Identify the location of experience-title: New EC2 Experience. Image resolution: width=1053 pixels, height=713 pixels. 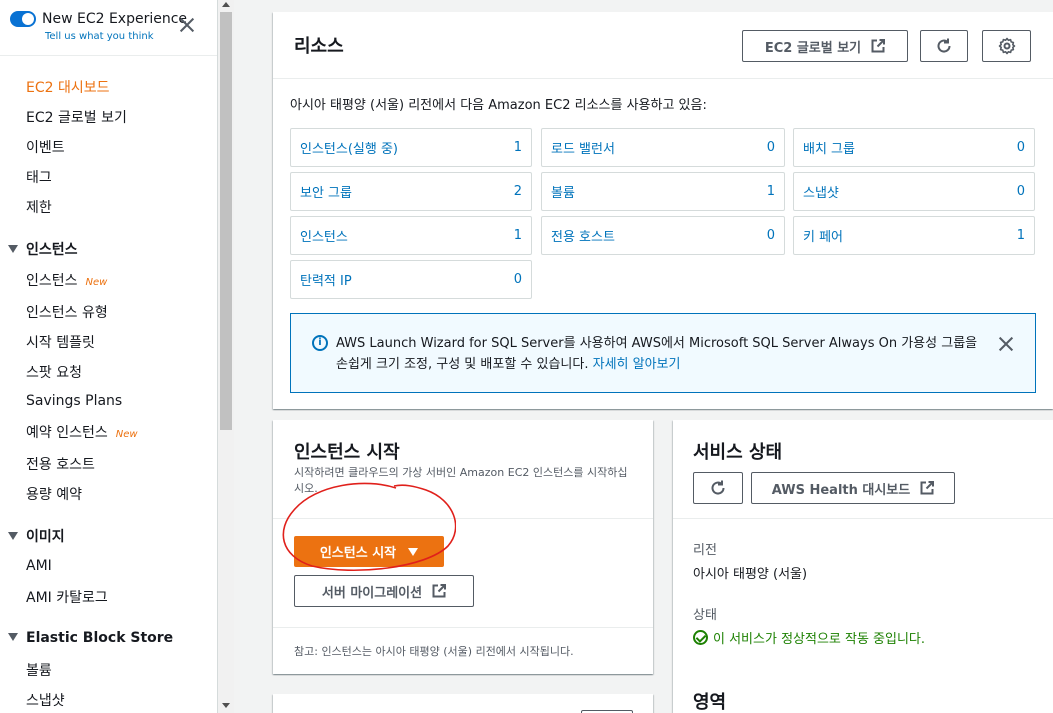
(115, 19).